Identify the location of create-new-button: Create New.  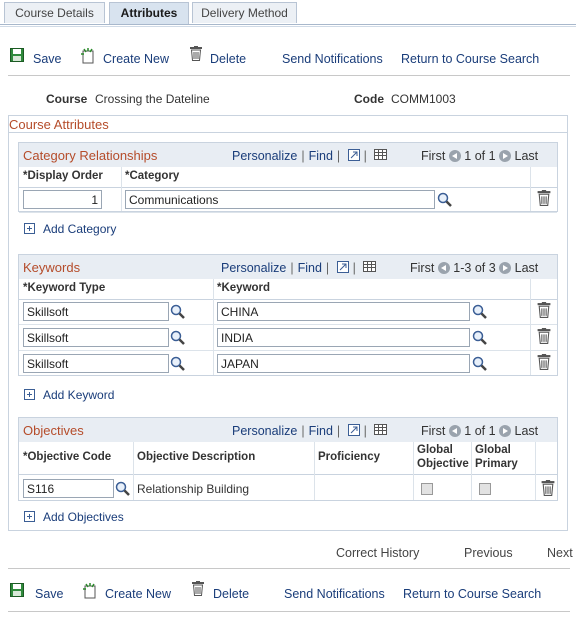
(126, 58).